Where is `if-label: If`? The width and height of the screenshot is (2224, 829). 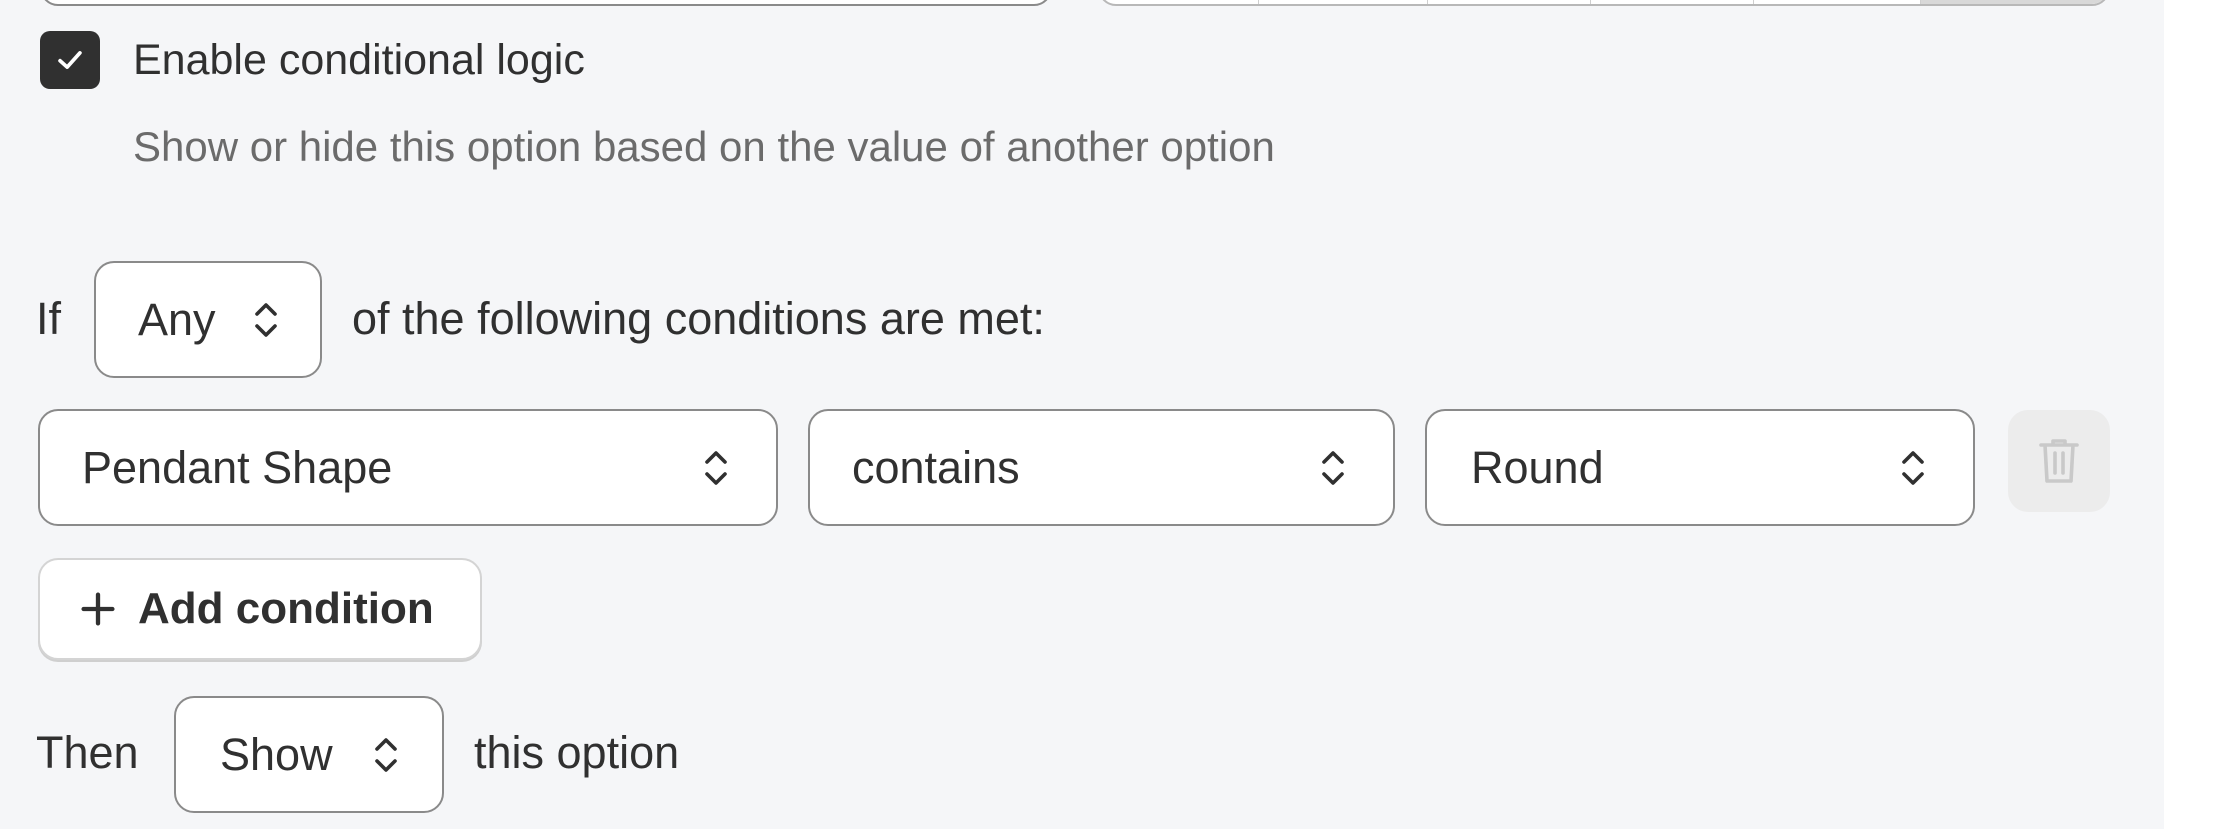
if-label: If is located at coordinates (49, 318).